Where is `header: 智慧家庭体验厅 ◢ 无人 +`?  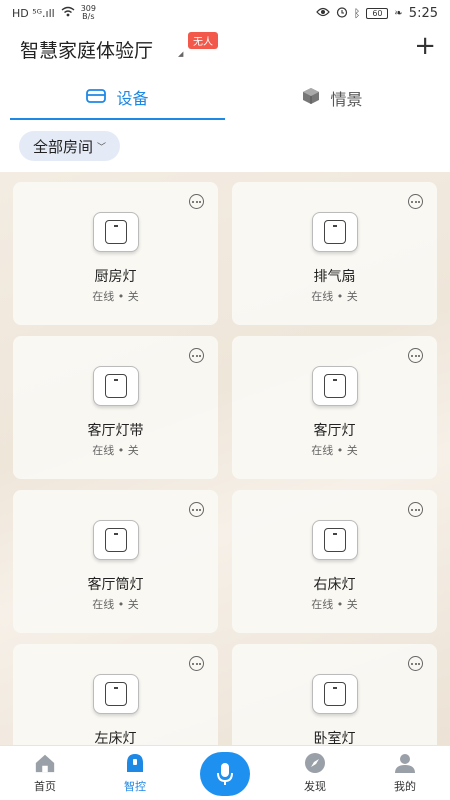
header: 智慧家庭体验厅 ◢ 无人 + is located at coordinates (225, 50).